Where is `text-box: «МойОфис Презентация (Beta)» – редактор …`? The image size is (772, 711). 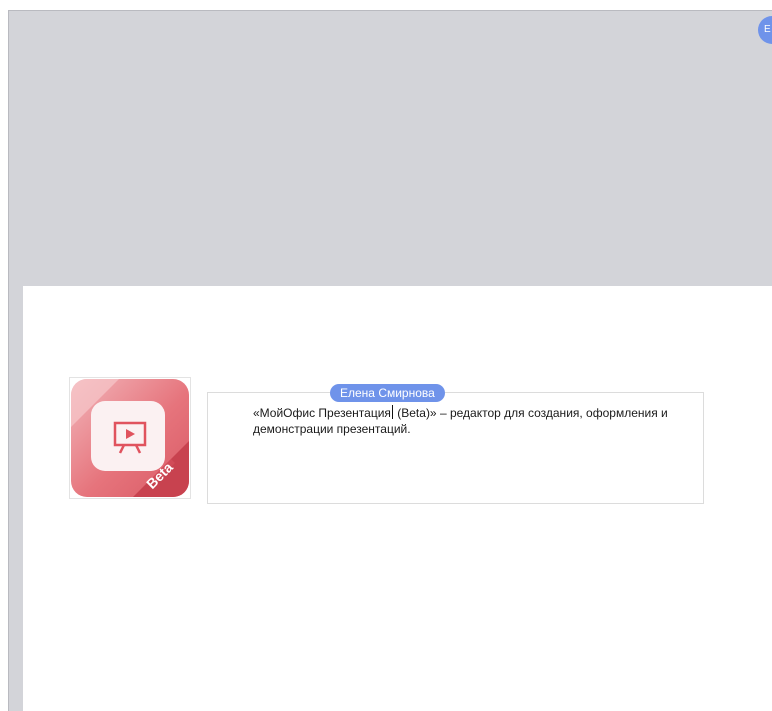 text-box: «МойОфис Презентация (Beta)» – редактор … is located at coordinates (455, 448).